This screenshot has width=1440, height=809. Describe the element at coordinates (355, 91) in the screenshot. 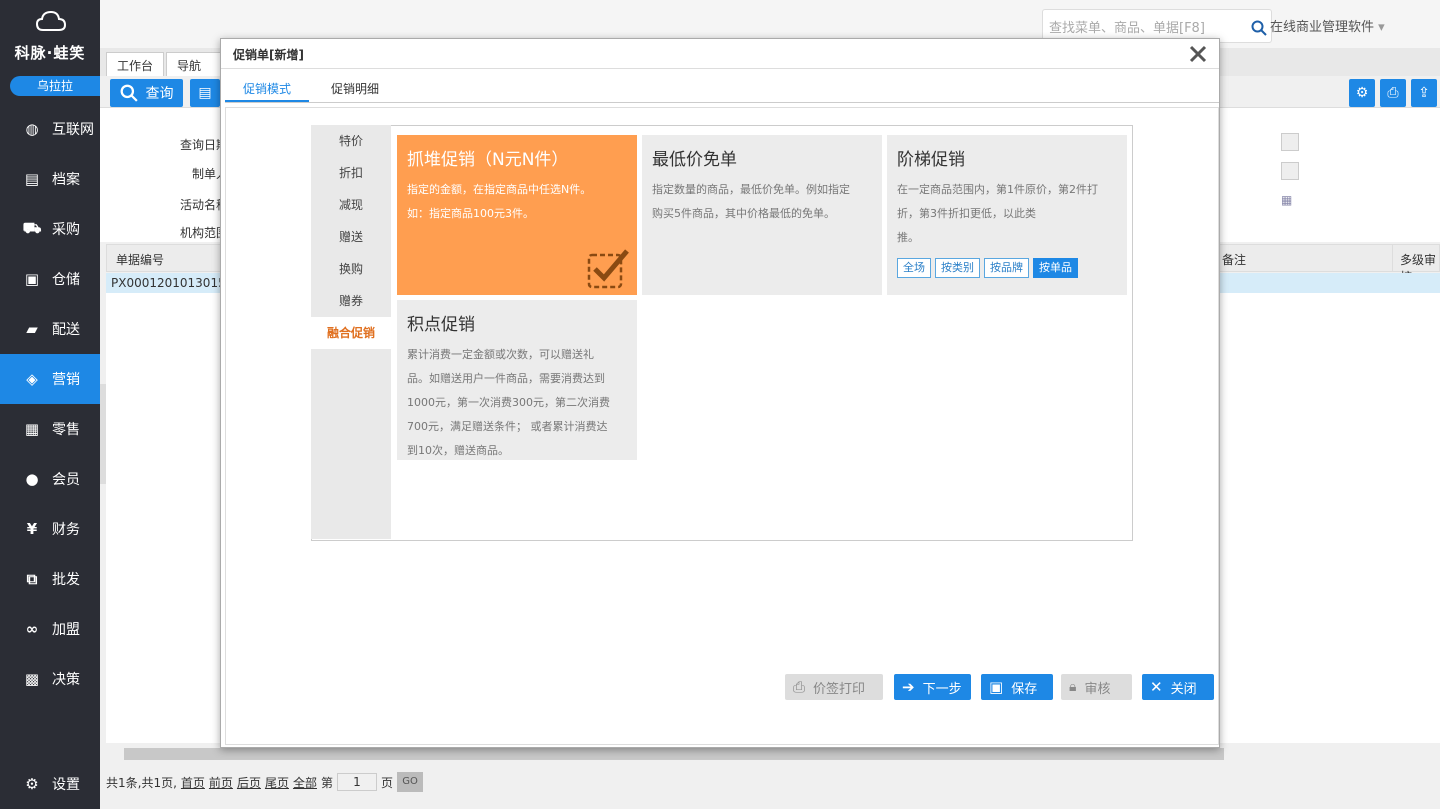

I see `tab-promotion-detail: 促销明细` at that location.